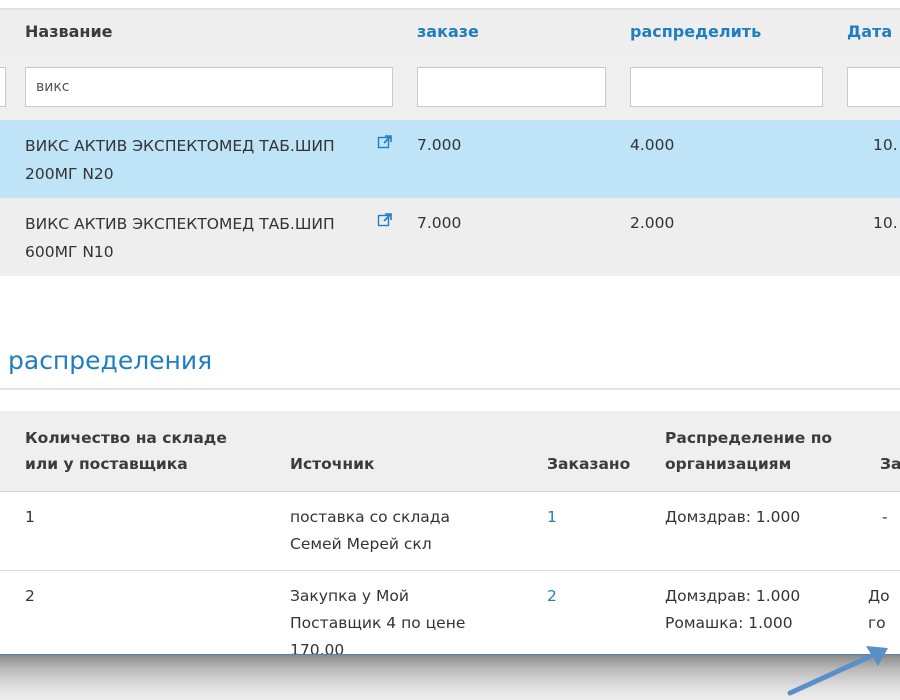 This screenshot has width=900, height=700. I want to click on column-header-ordered: Заказано, so click(589, 464).